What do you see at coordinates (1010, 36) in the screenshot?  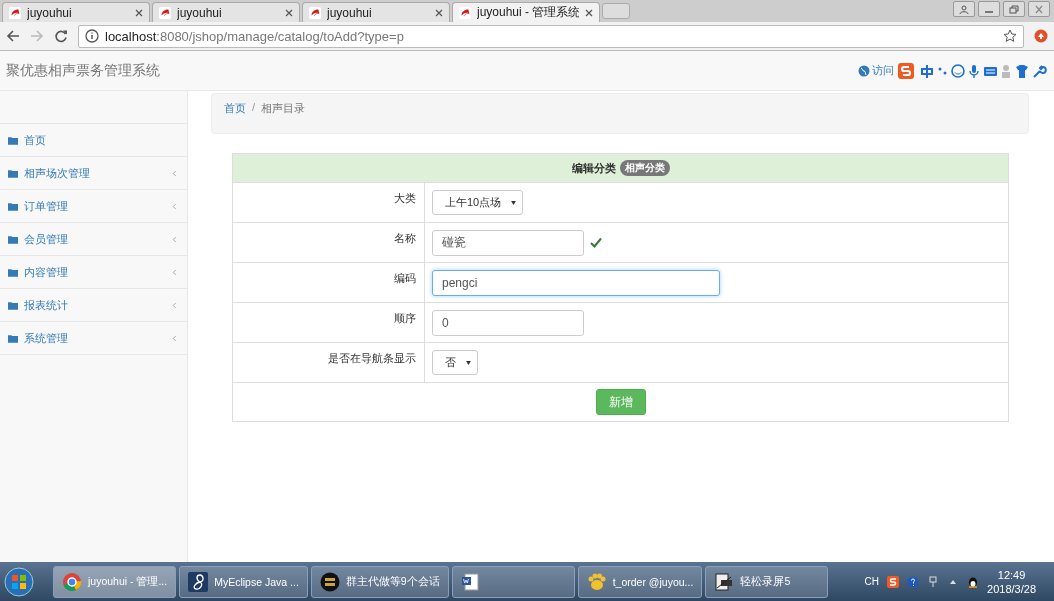 I see `star-icon` at bounding box center [1010, 36].